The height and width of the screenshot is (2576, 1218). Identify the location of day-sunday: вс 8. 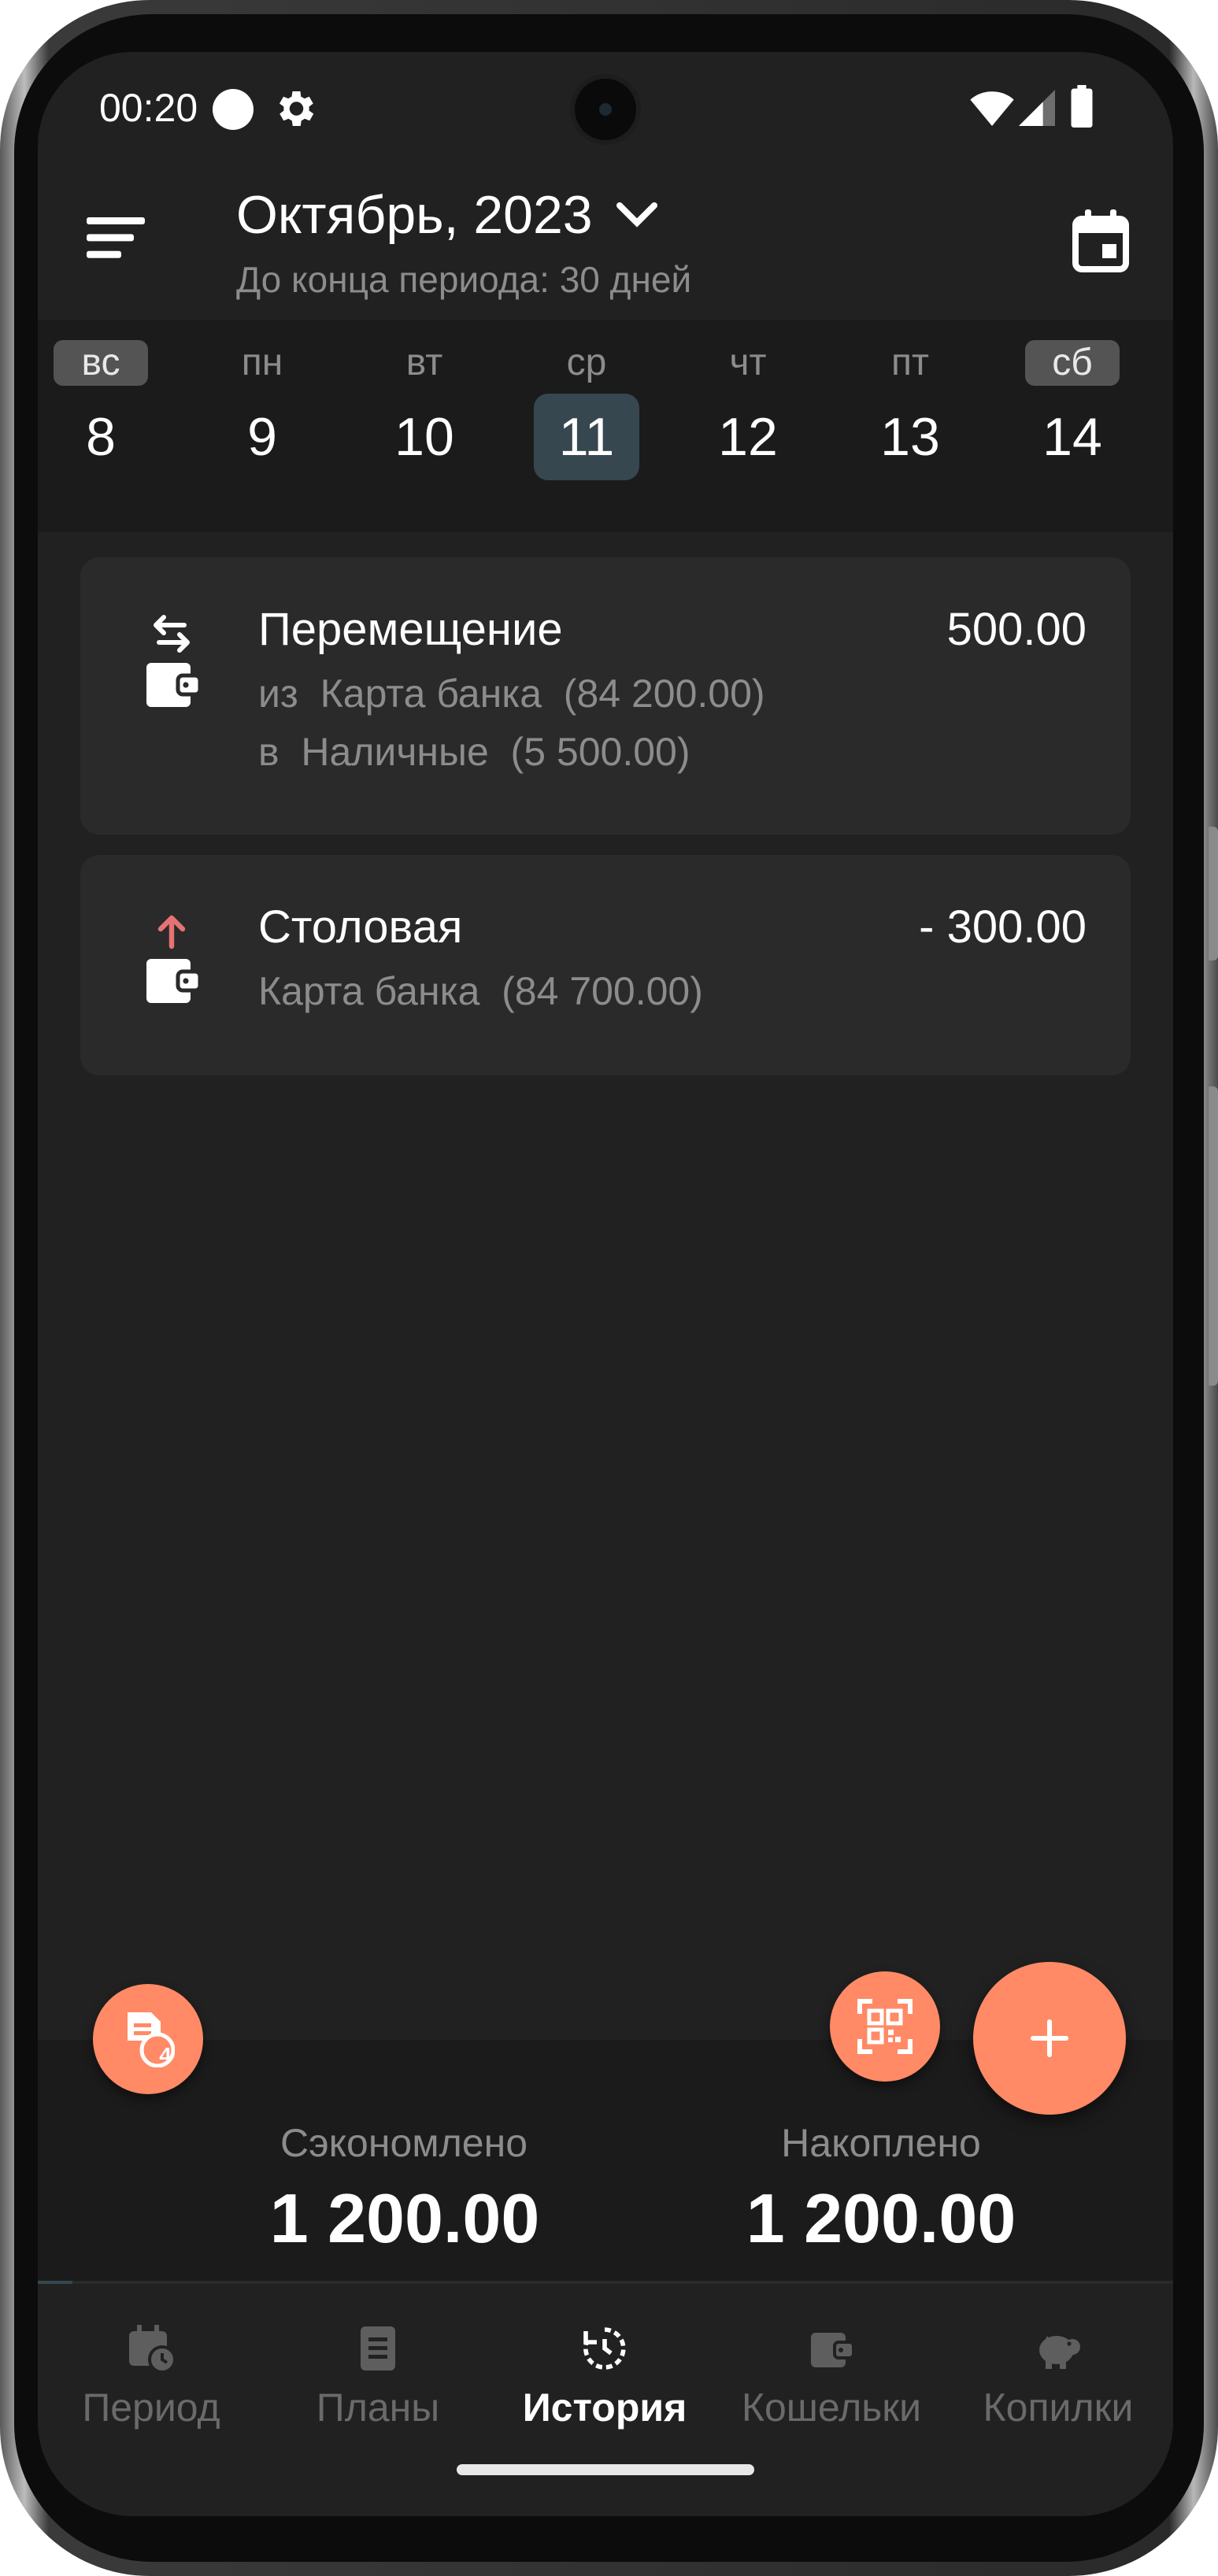
(101, 426).